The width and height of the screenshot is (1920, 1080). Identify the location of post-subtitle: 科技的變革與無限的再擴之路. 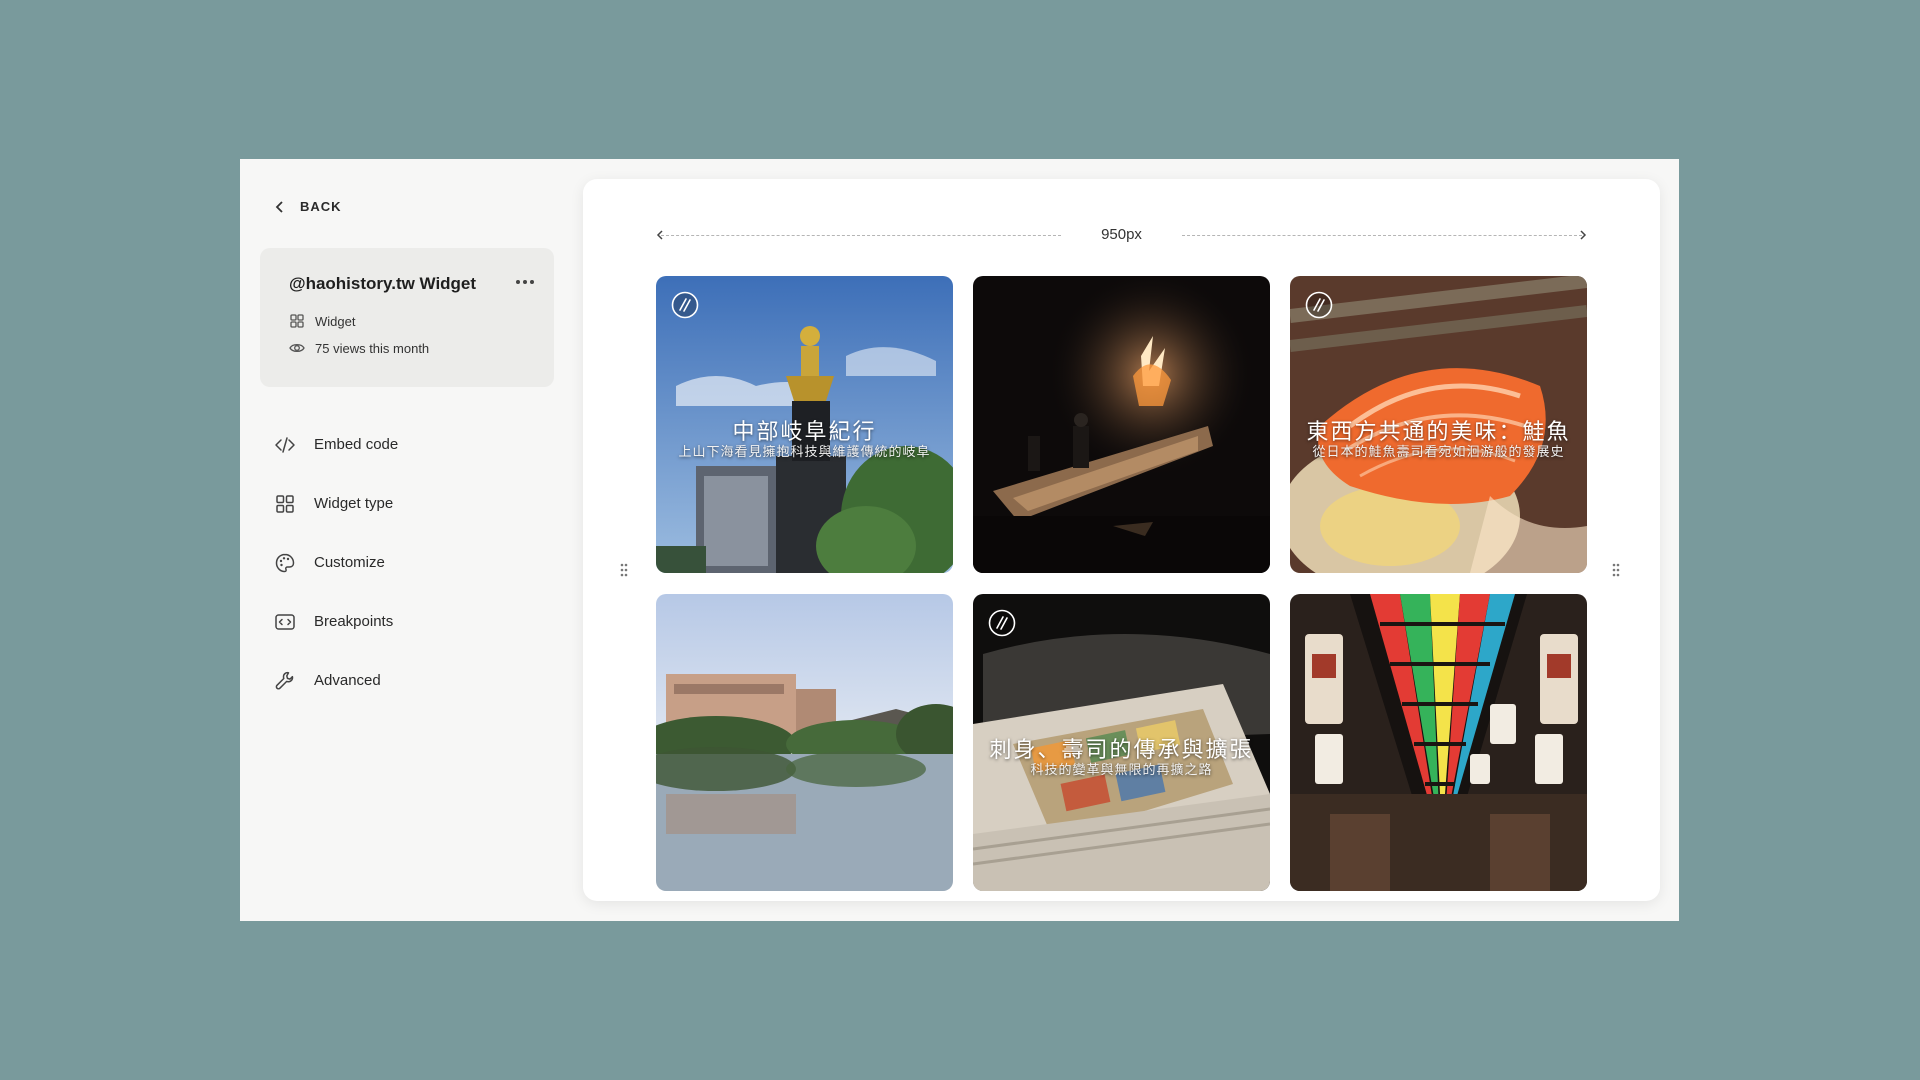
(1121, 770).